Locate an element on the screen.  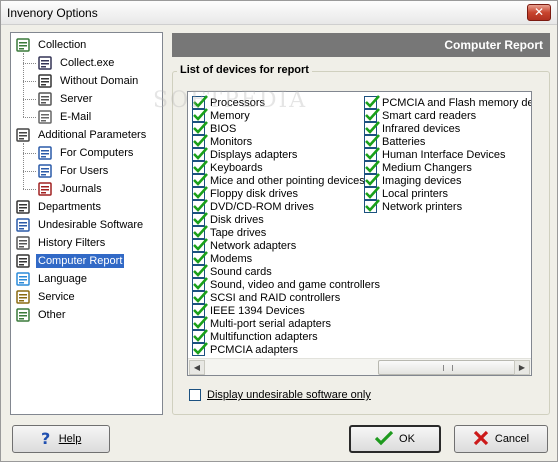
history-filters-icon is located at coordinates (23, 243).